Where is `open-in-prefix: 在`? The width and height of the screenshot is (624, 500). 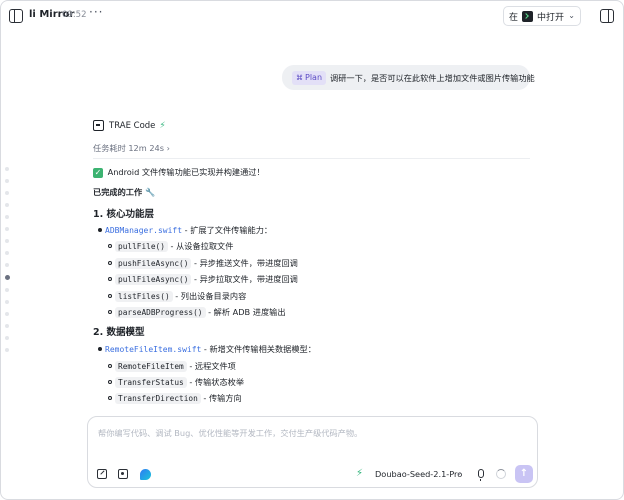 open-in-prefix: 在 is located at coordinates (514, 17).